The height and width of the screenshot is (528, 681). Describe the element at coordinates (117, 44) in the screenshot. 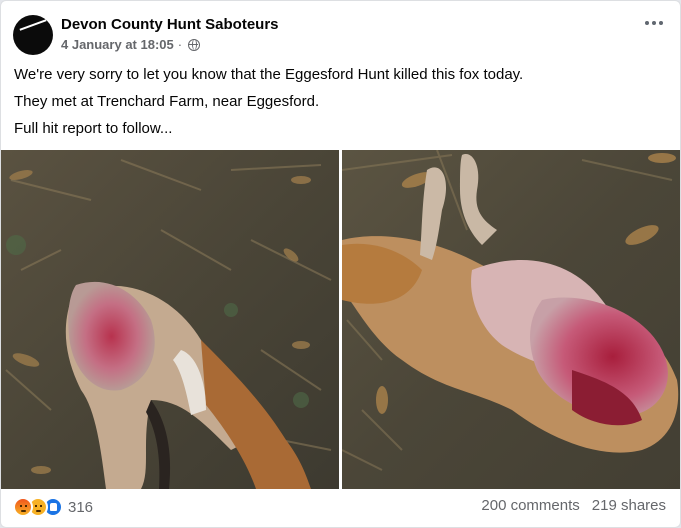

I see `post-timestamp: 4 January at 18:05` at that location.